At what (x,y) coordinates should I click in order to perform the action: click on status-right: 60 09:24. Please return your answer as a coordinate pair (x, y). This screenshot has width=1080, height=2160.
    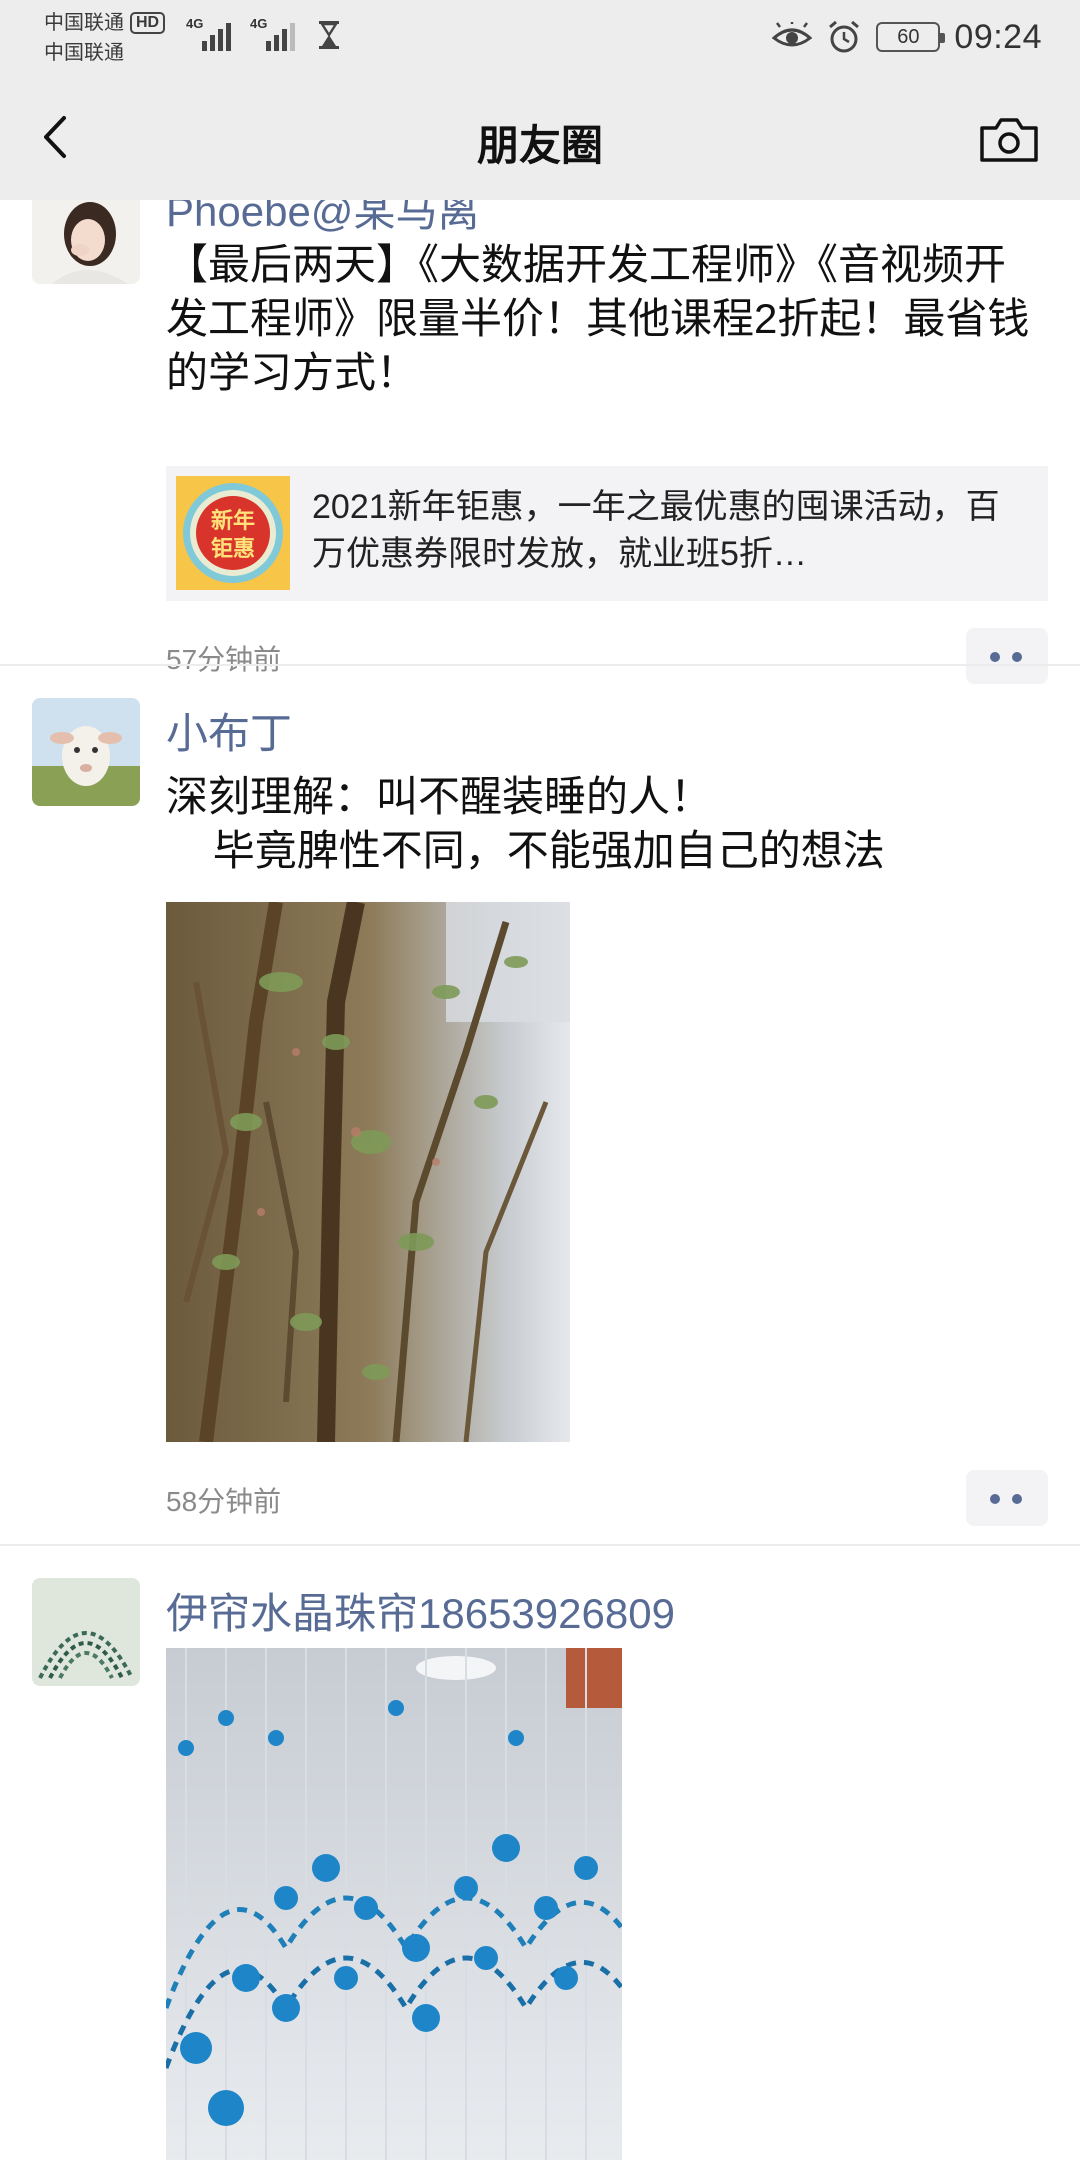
    Looking at the image, I should click on (907, 37).